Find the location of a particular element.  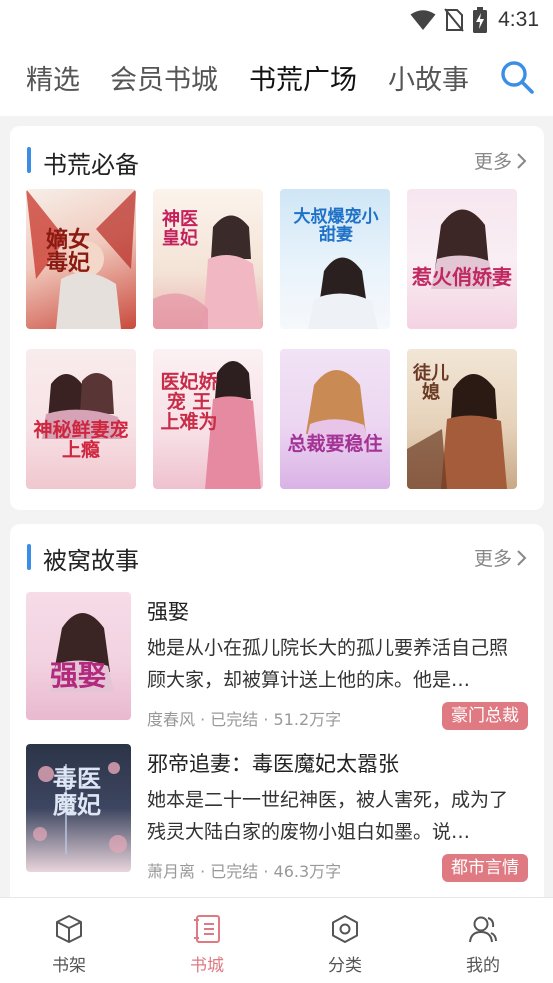

cover-title: 徒儿媳 is located at coordinates (431, 383).